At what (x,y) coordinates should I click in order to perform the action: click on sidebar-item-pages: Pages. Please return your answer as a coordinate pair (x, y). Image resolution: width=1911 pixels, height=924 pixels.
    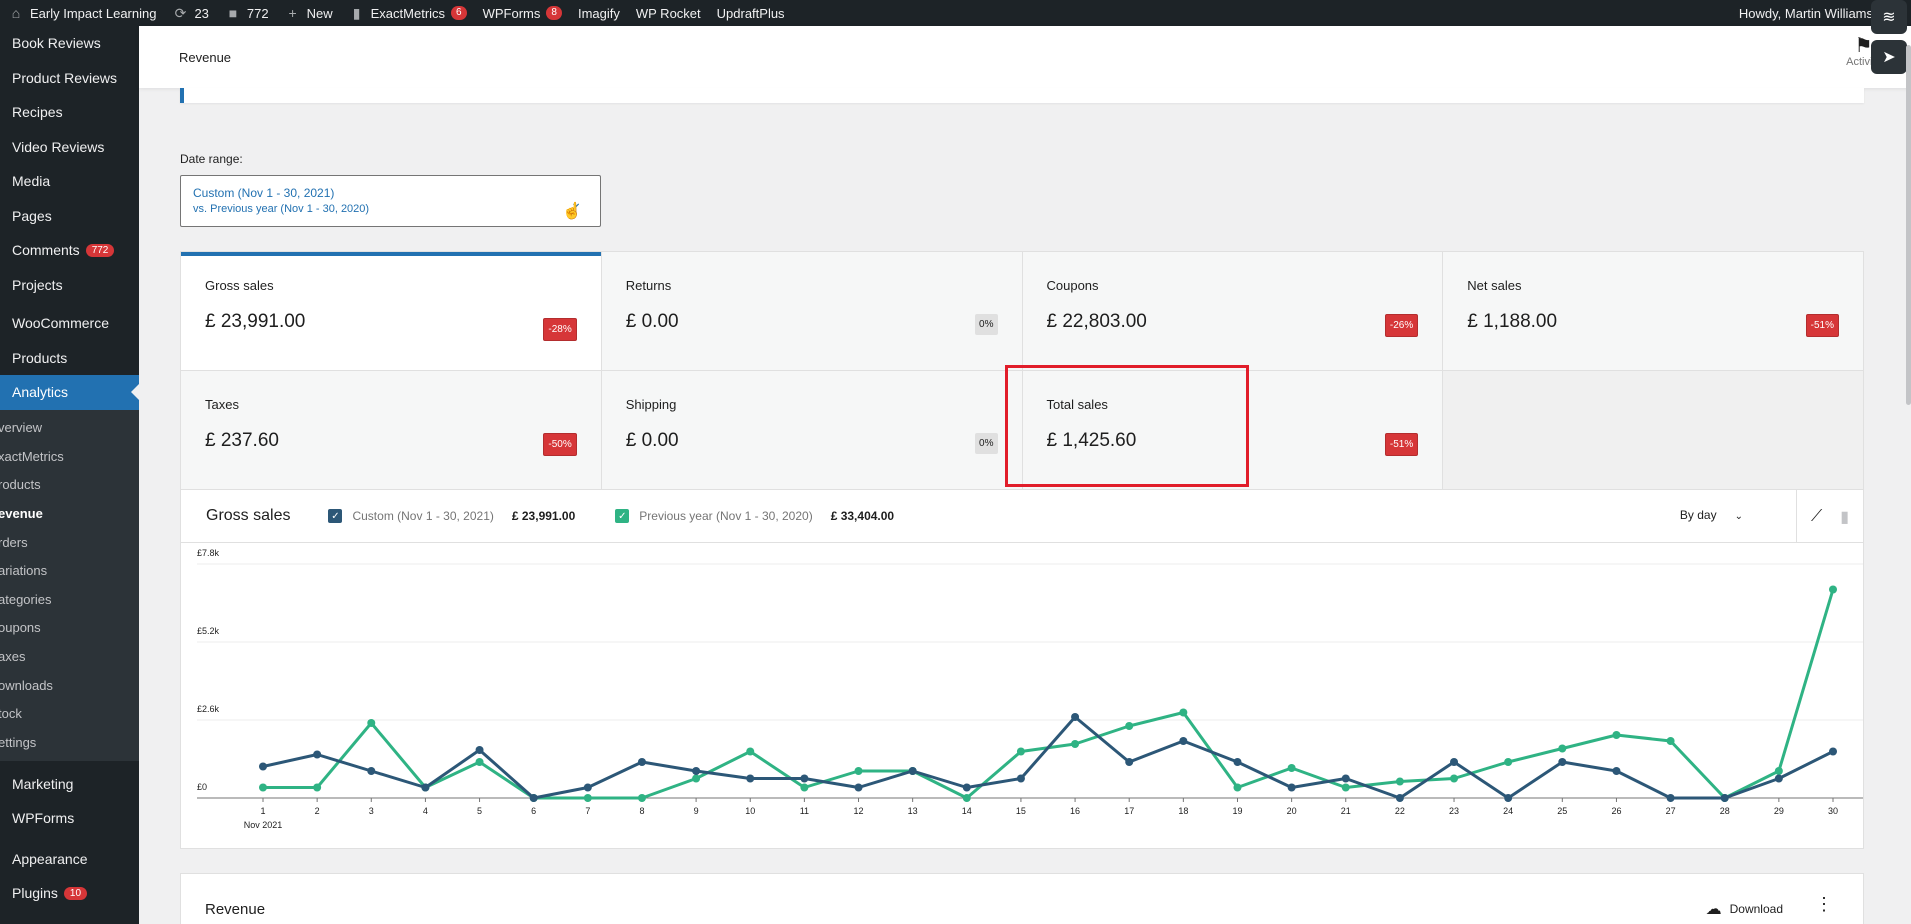
    Looking at the image, I should click on (69, 216).